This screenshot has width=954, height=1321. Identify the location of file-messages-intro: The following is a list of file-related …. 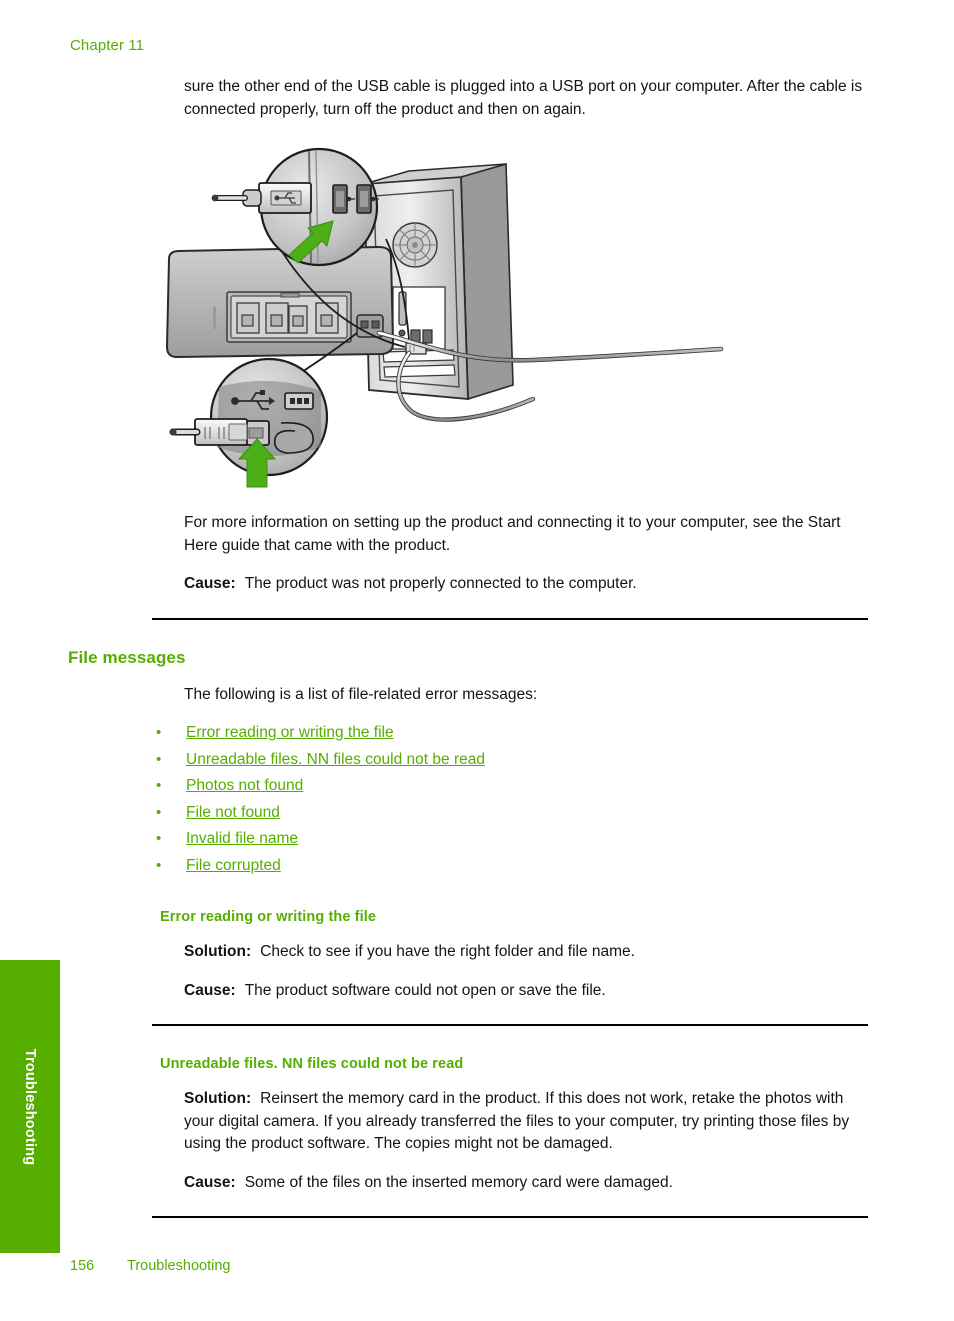
(361, 694).